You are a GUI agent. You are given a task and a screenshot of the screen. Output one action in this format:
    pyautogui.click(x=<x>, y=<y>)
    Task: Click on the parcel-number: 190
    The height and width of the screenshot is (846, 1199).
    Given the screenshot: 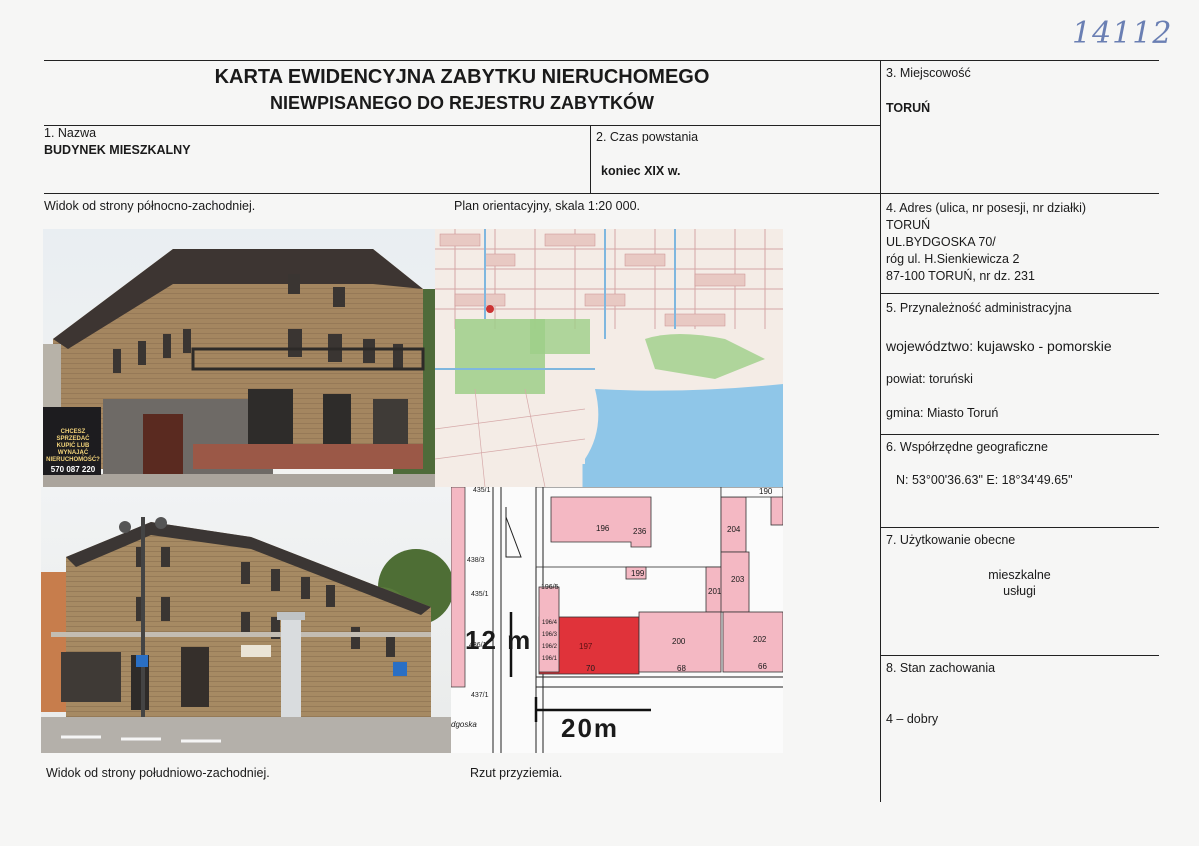 What is the action you would take?
    pyautogui.click(x=766, y=491)
    